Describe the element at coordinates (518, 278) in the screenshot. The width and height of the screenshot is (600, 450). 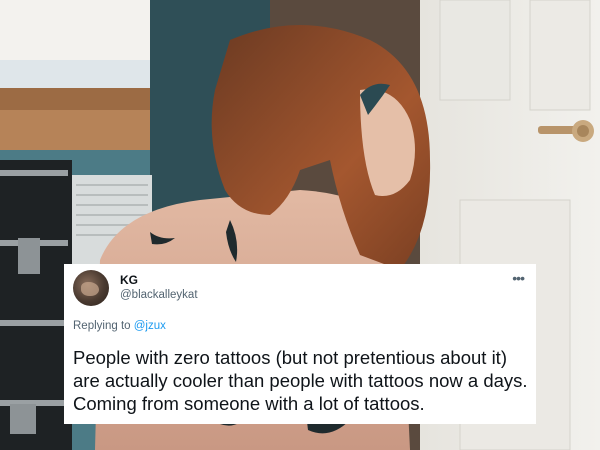
I see `more-icon: •••` at that location.